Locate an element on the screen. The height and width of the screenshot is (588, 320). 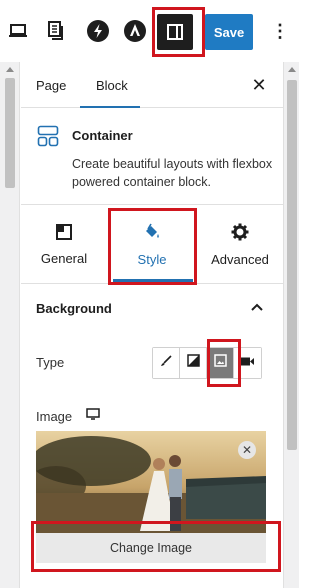
block-title: Container is located at coordinates (102, 135).